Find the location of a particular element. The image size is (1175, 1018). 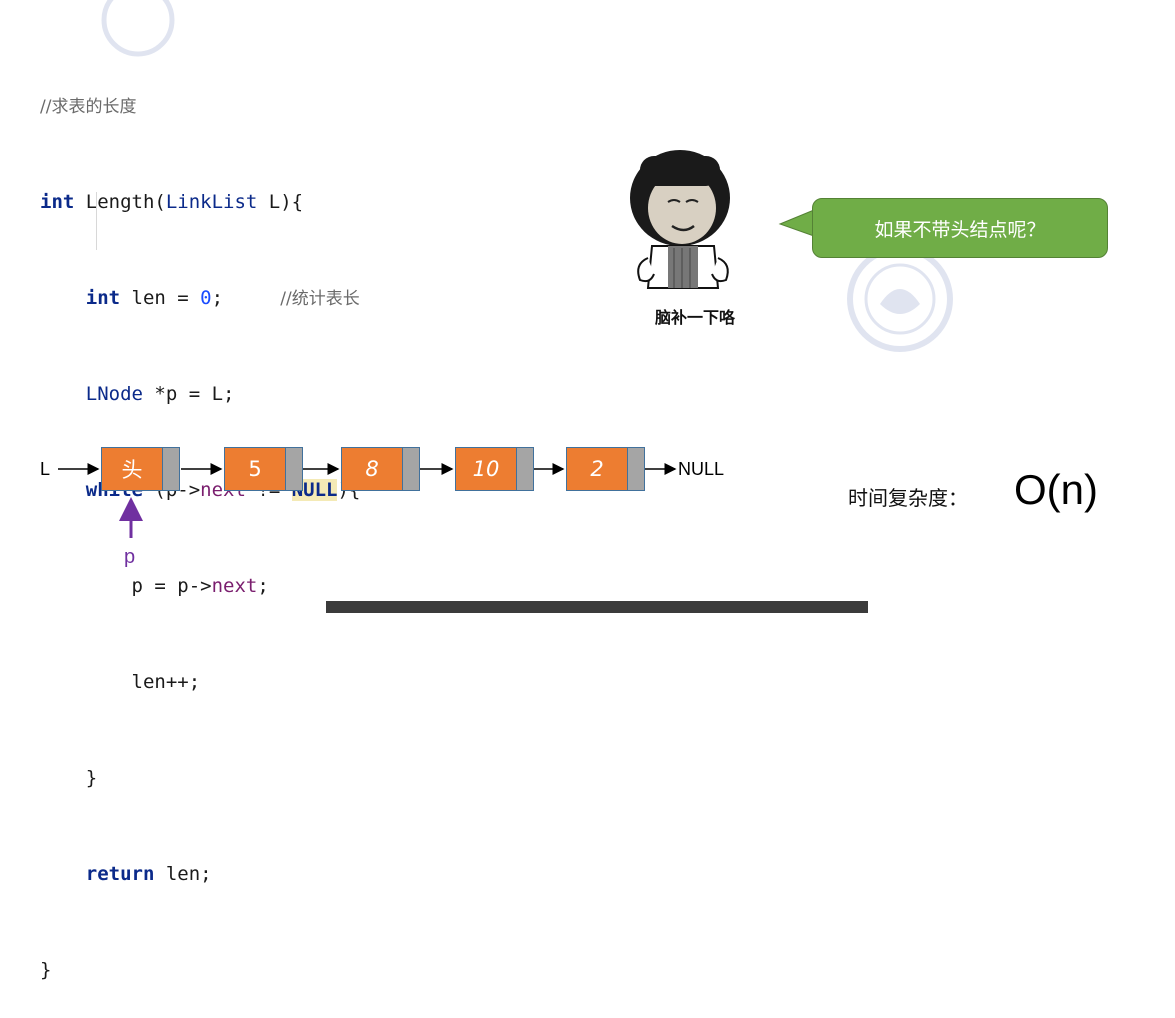

node-data: 2 is located at coordinates (597, 469).